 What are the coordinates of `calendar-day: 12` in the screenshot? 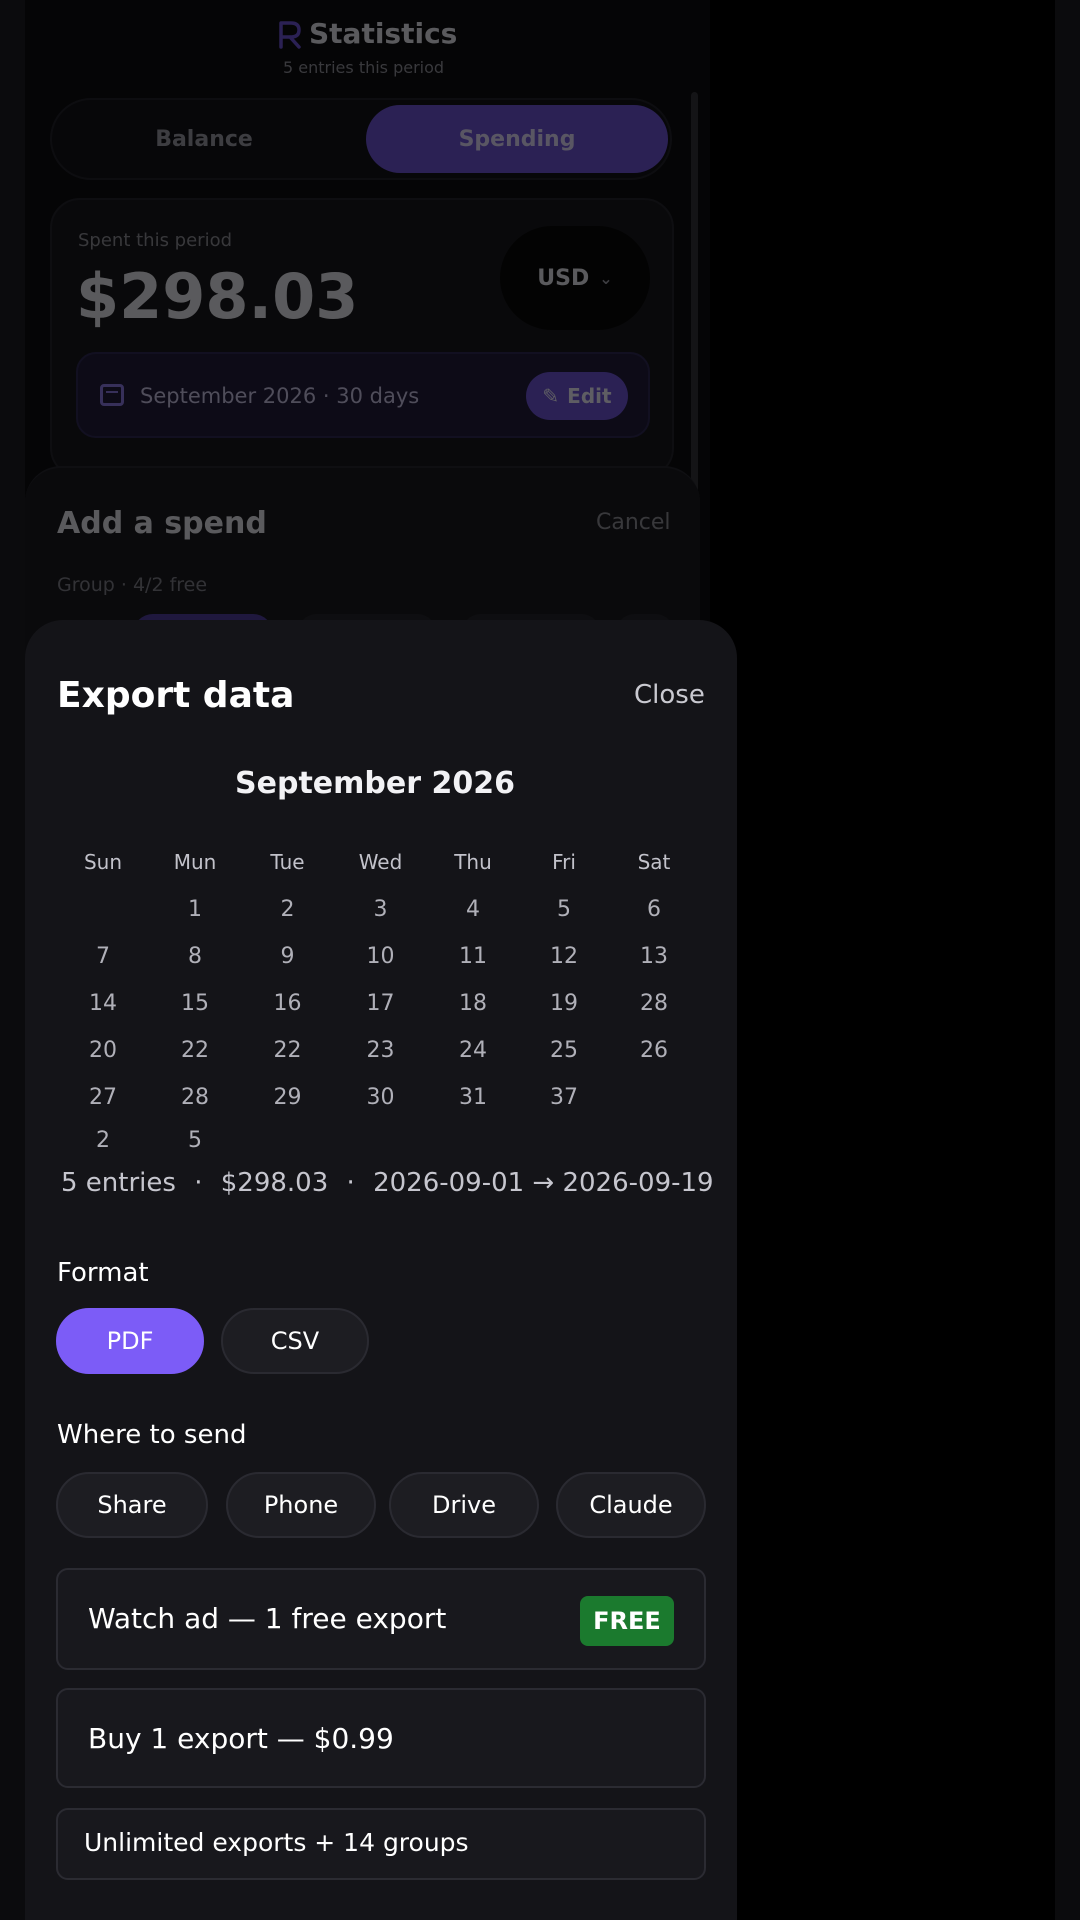 It's located at (564, 956).